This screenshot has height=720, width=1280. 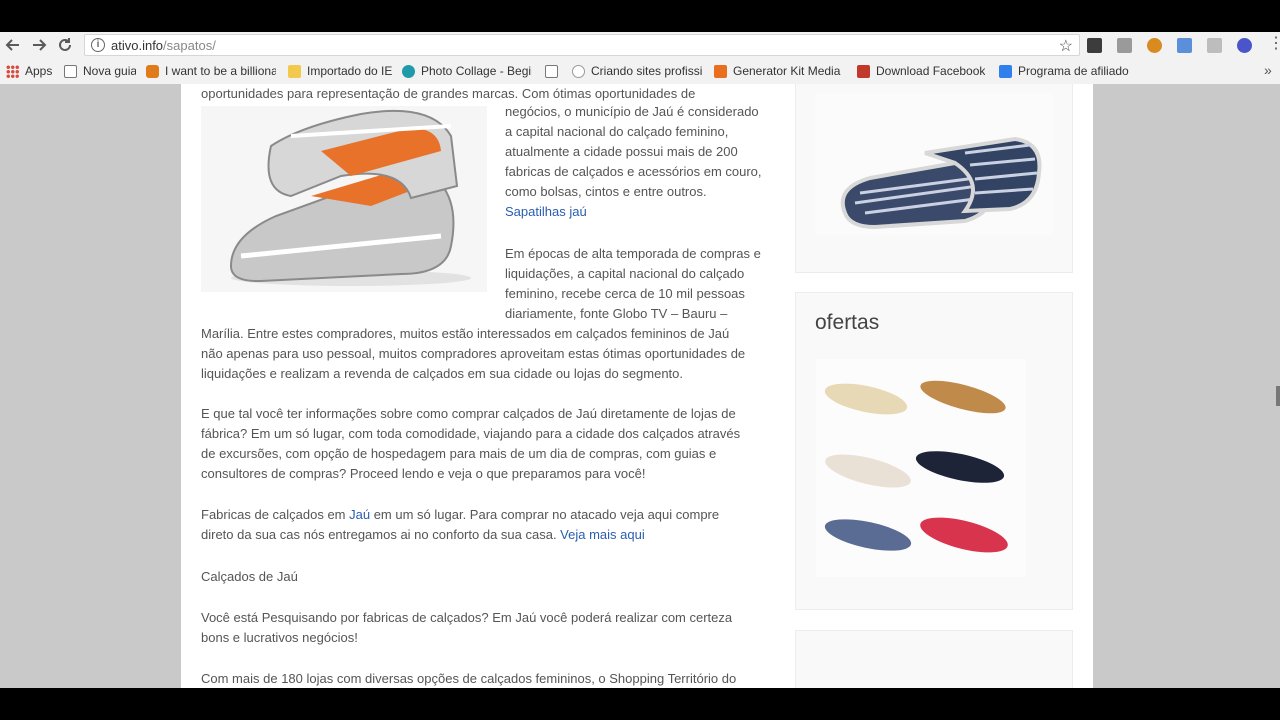 I want to click on play-icon, so click(x=578, y=71).